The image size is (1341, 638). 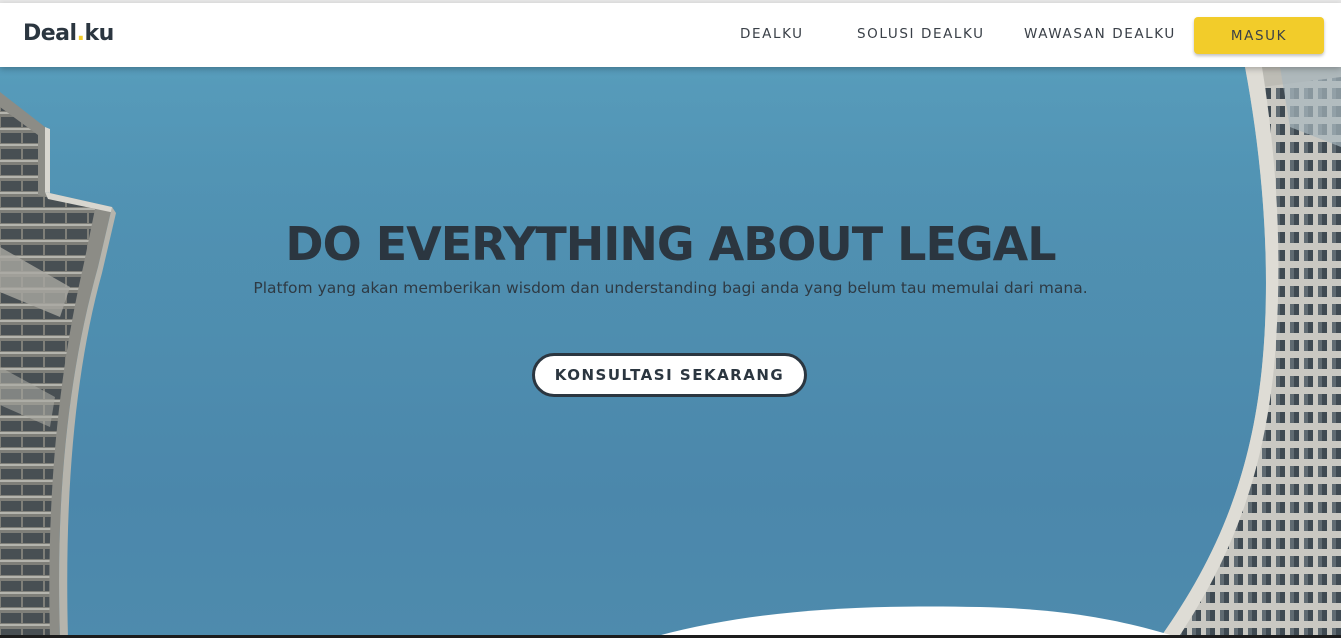 What do you see at coordinates (1100, 34) in the screenshot?
I see `nav-link-wawasan-dealku: WAWASAN DEALKU` at bounding box center [1100, 34].